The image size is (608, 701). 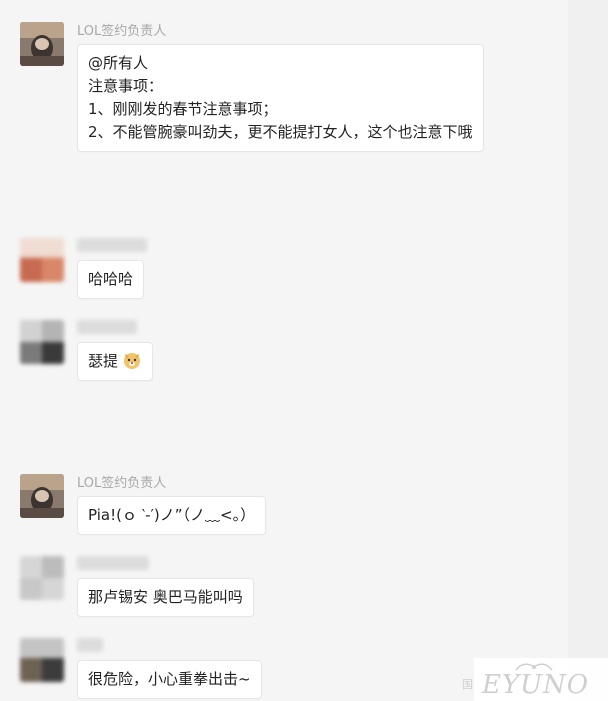 I want to click on watermark-prefix: 国, so click(x=467, y=684).